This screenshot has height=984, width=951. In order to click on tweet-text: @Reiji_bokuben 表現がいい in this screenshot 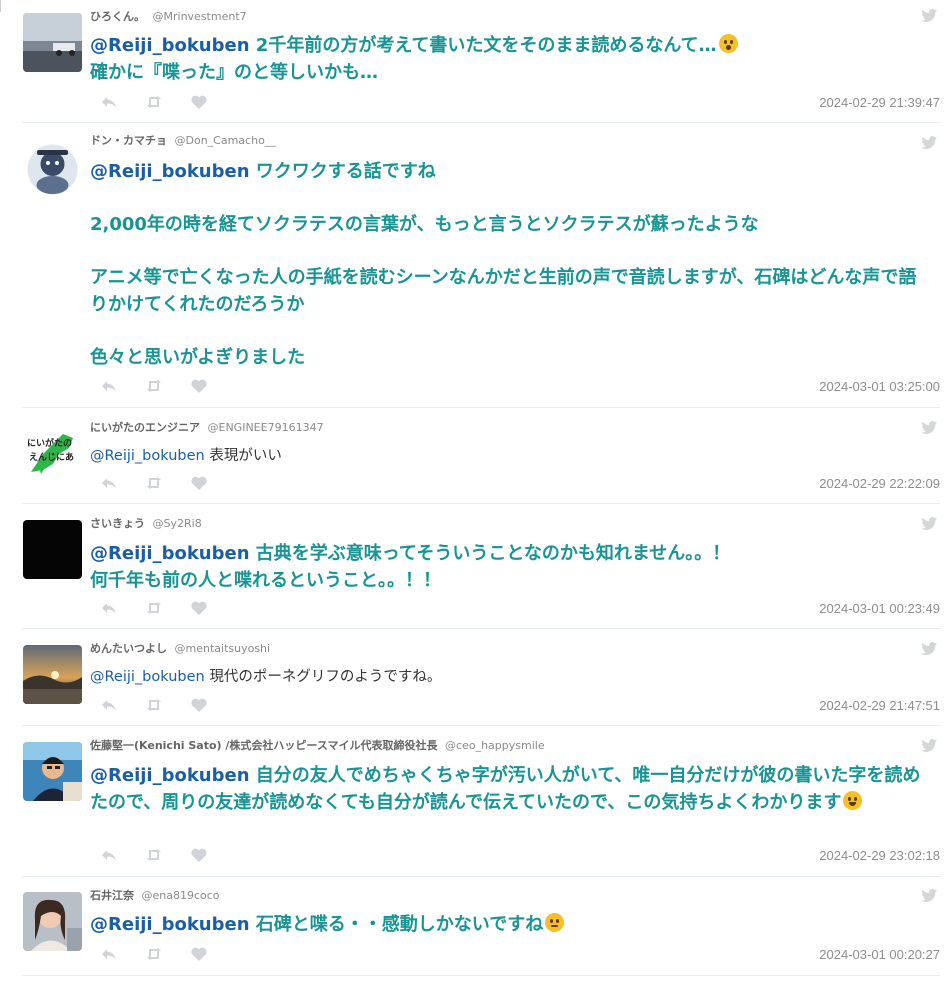, I will do `click(512, 456)`.